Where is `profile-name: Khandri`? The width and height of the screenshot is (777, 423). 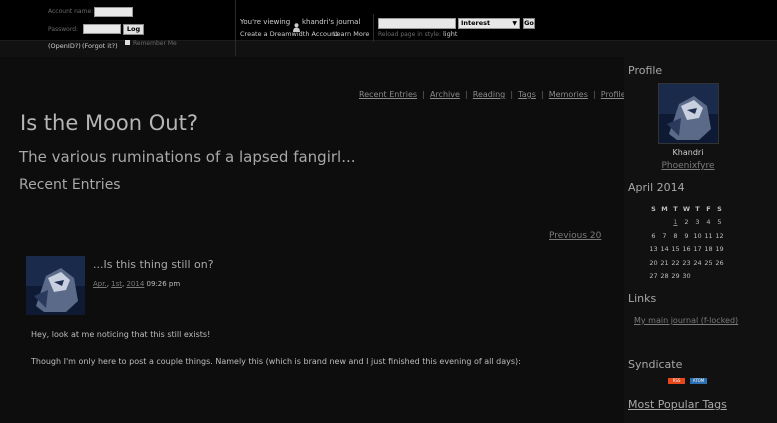
profile-name: Khandri is located at coordinates (688, 152).